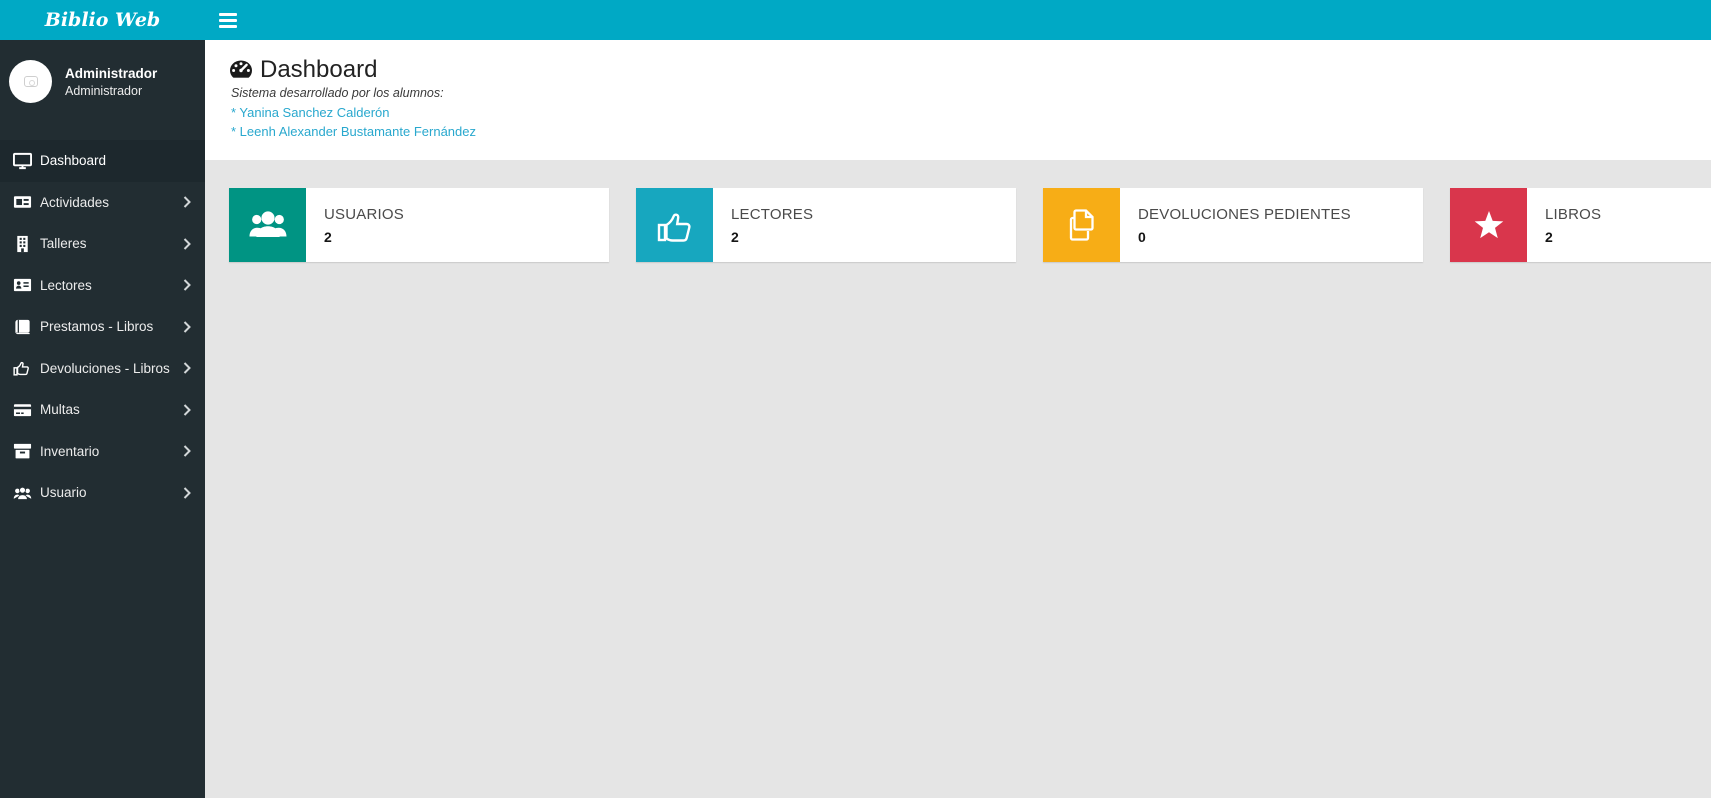 This screenshot has width=1711, height=798. I want to click on sidebar-item-talleres: Talleres, so click(102, 244).